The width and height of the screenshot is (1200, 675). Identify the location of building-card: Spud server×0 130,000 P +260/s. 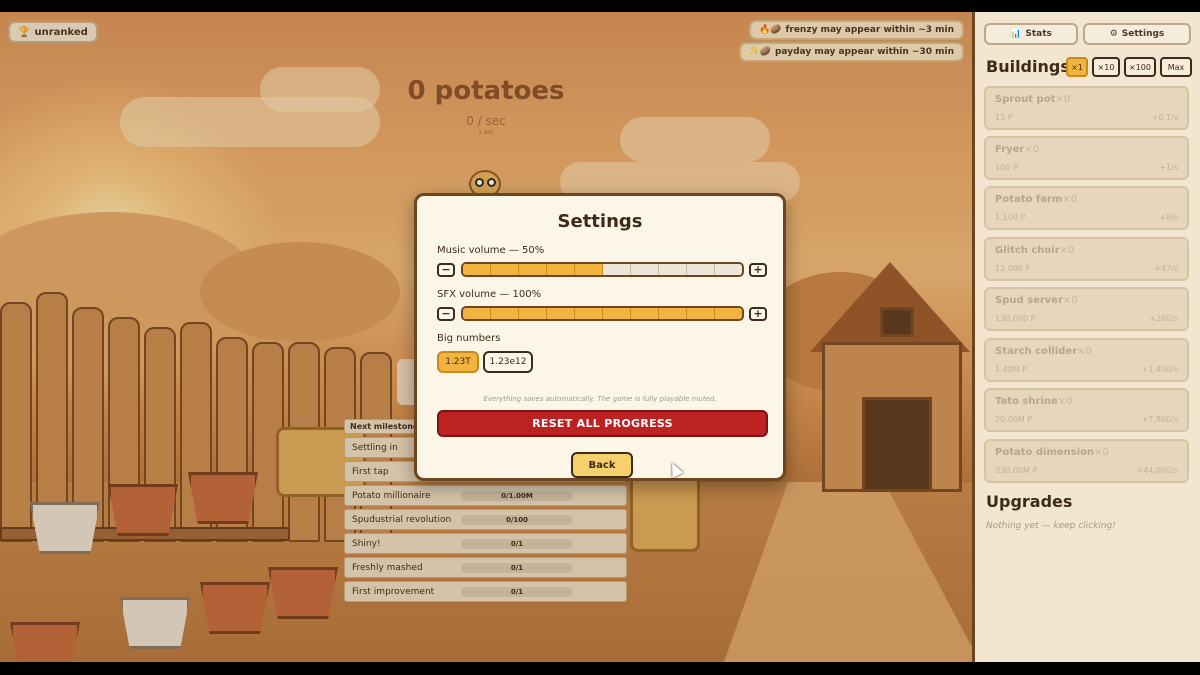
(1086, 309).